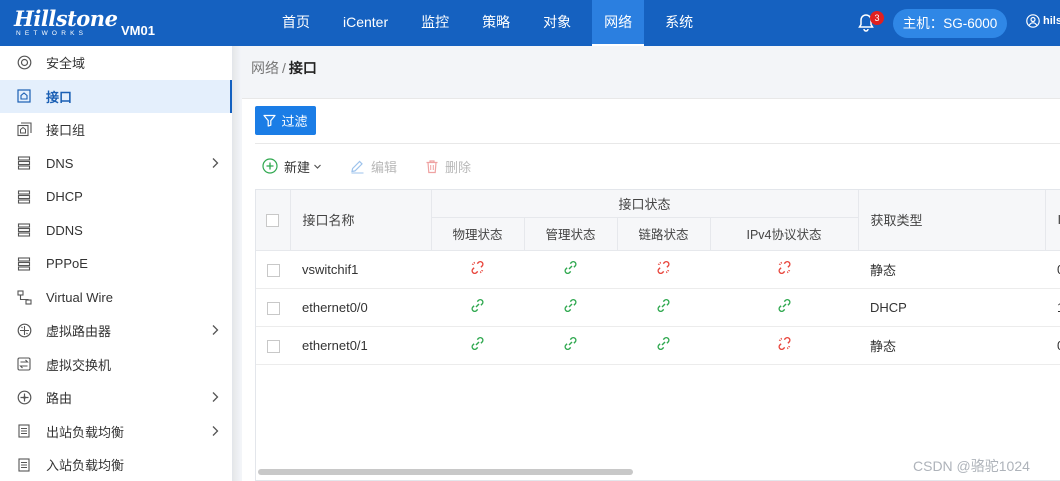 The height and width of the screenshot is (481, 1060). Describe the element at coordinates (116, 197) in the screenshot. I see `sidebar-item: DHCP` at that location.